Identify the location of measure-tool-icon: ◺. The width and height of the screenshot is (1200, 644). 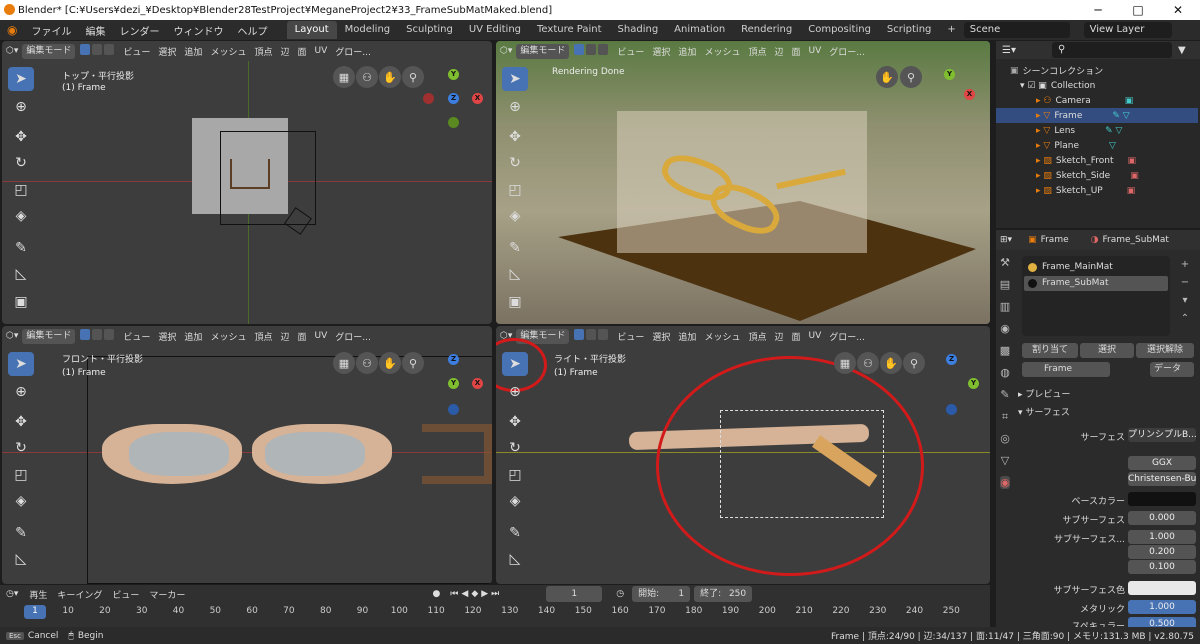
(515, 559).